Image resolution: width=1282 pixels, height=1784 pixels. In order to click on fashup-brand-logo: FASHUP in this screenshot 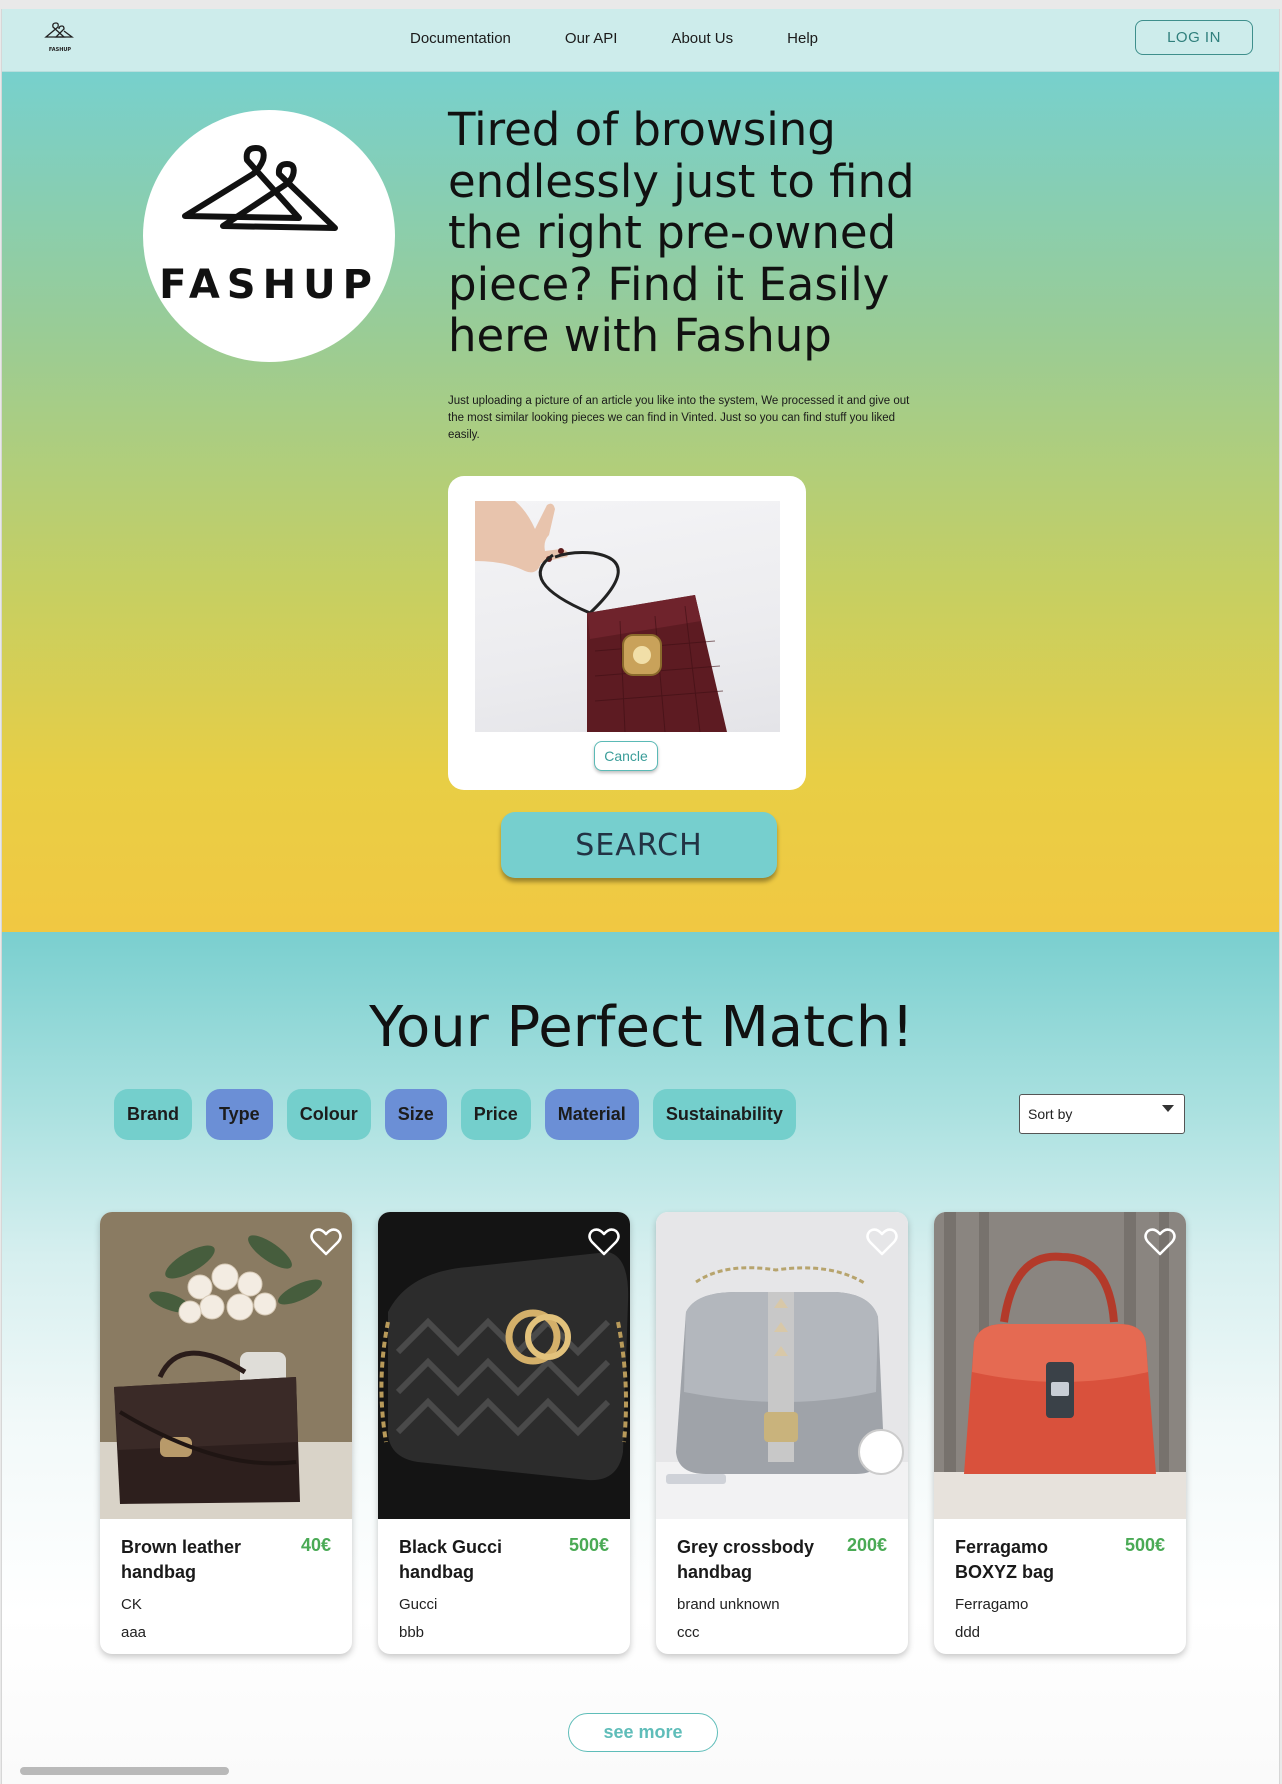, I will do `click(269, 236)`.